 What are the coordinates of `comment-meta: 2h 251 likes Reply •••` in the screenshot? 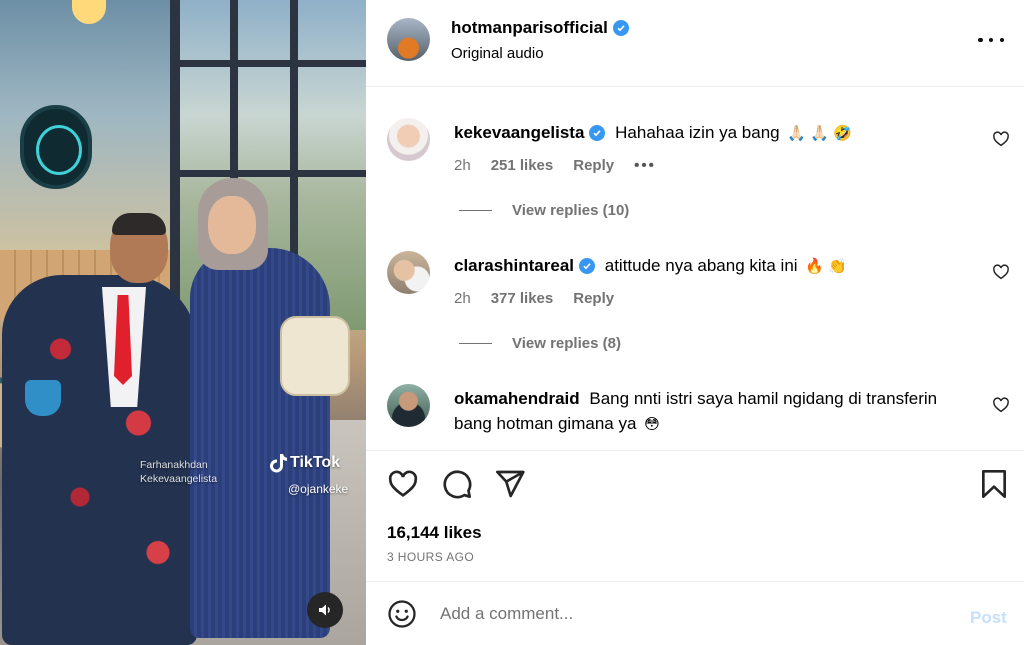 It's located at (555, 165).